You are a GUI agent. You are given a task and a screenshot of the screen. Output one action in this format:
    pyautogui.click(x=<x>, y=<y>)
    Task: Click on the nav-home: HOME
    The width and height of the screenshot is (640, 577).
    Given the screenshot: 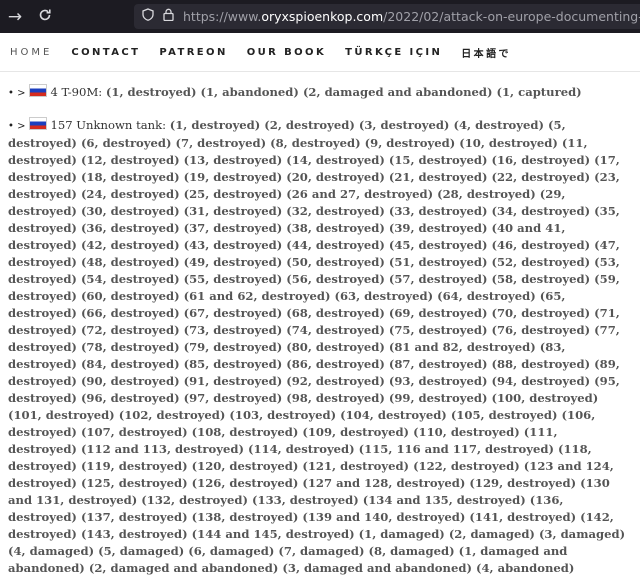 What is the action you would take?
    pyautogui.click(x=31, y=52)
    